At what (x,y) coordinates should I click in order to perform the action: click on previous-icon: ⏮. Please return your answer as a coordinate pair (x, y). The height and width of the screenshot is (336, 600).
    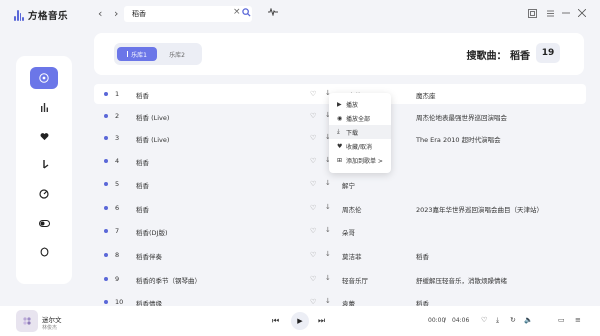
    Looking at the image, I should click on (275, 321).